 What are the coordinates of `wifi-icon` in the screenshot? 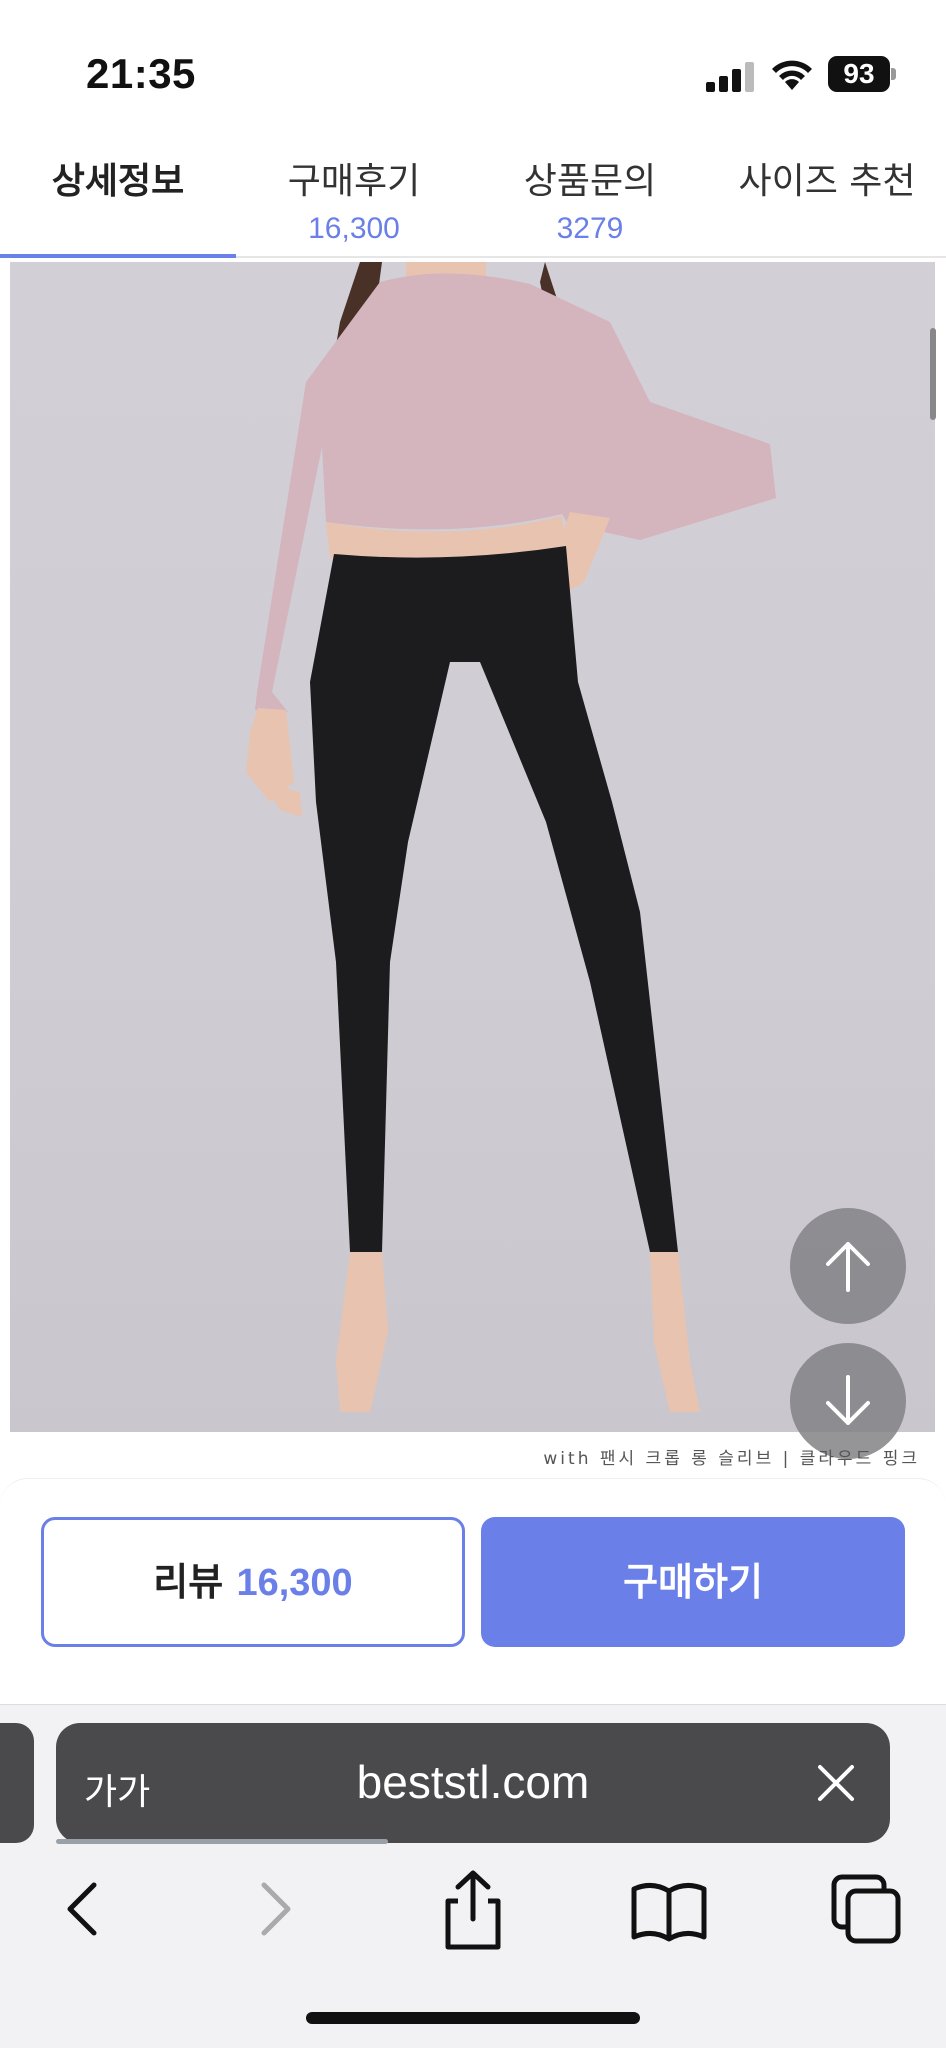 It's located at (792, 75).